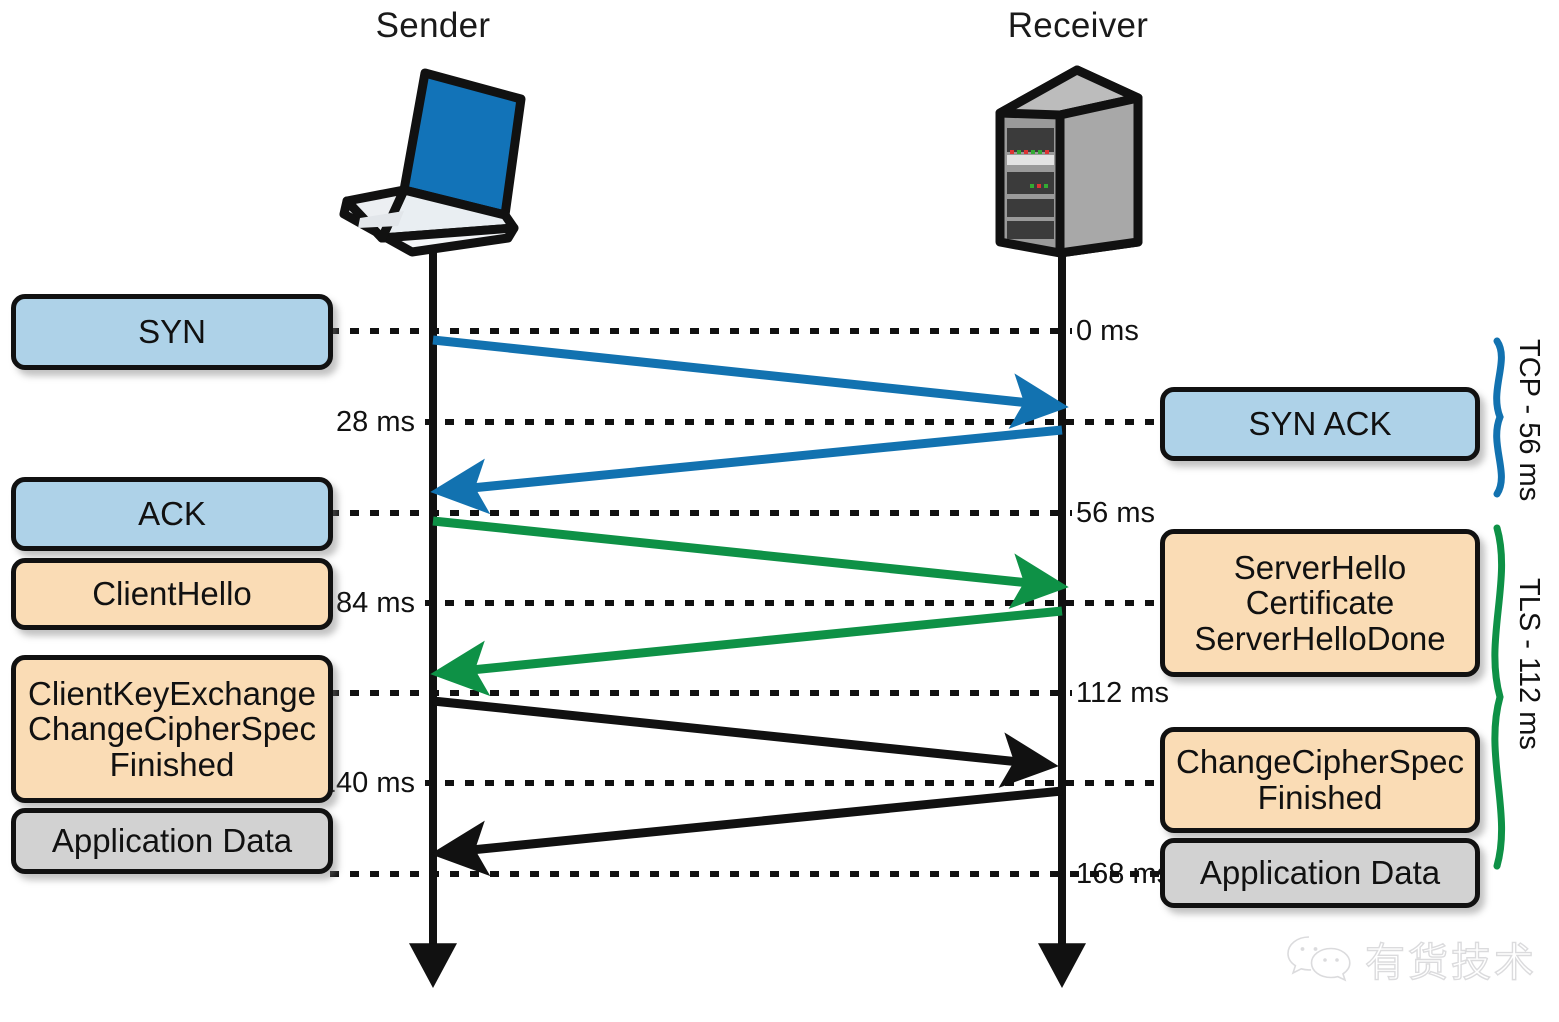 The image size is (1559, 1022). I want to click on laptop-icon, so click(432, 162).